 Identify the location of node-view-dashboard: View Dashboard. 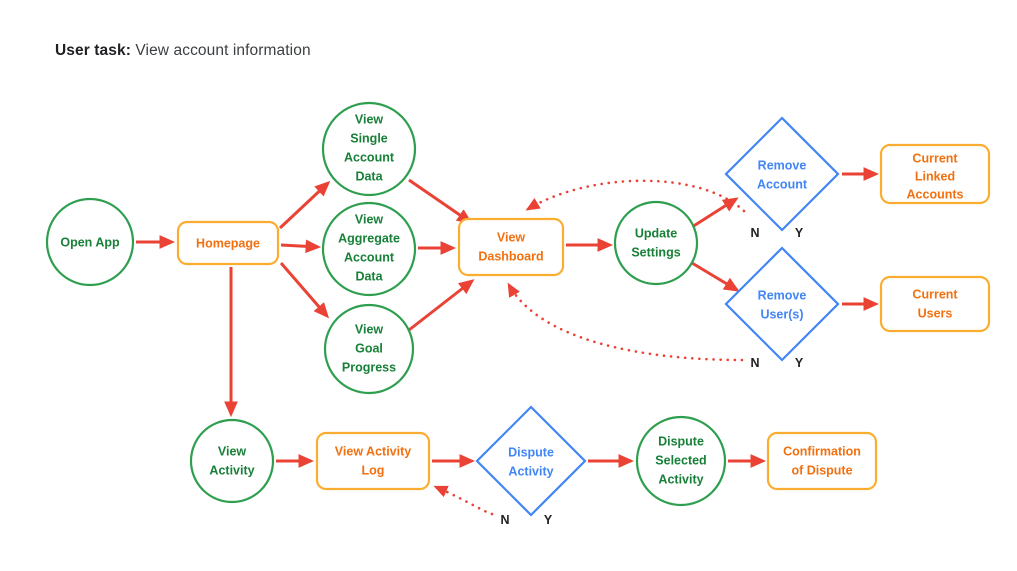
(511, 247).